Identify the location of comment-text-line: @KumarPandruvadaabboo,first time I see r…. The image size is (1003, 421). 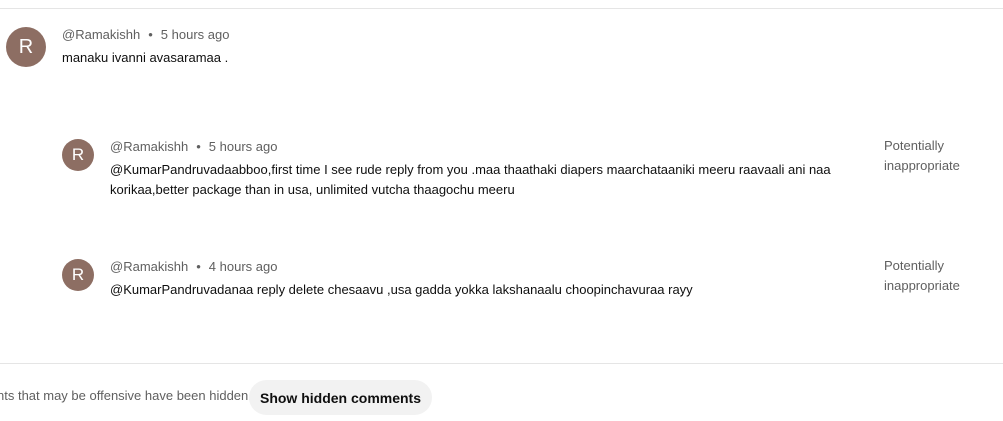
(470, 169).